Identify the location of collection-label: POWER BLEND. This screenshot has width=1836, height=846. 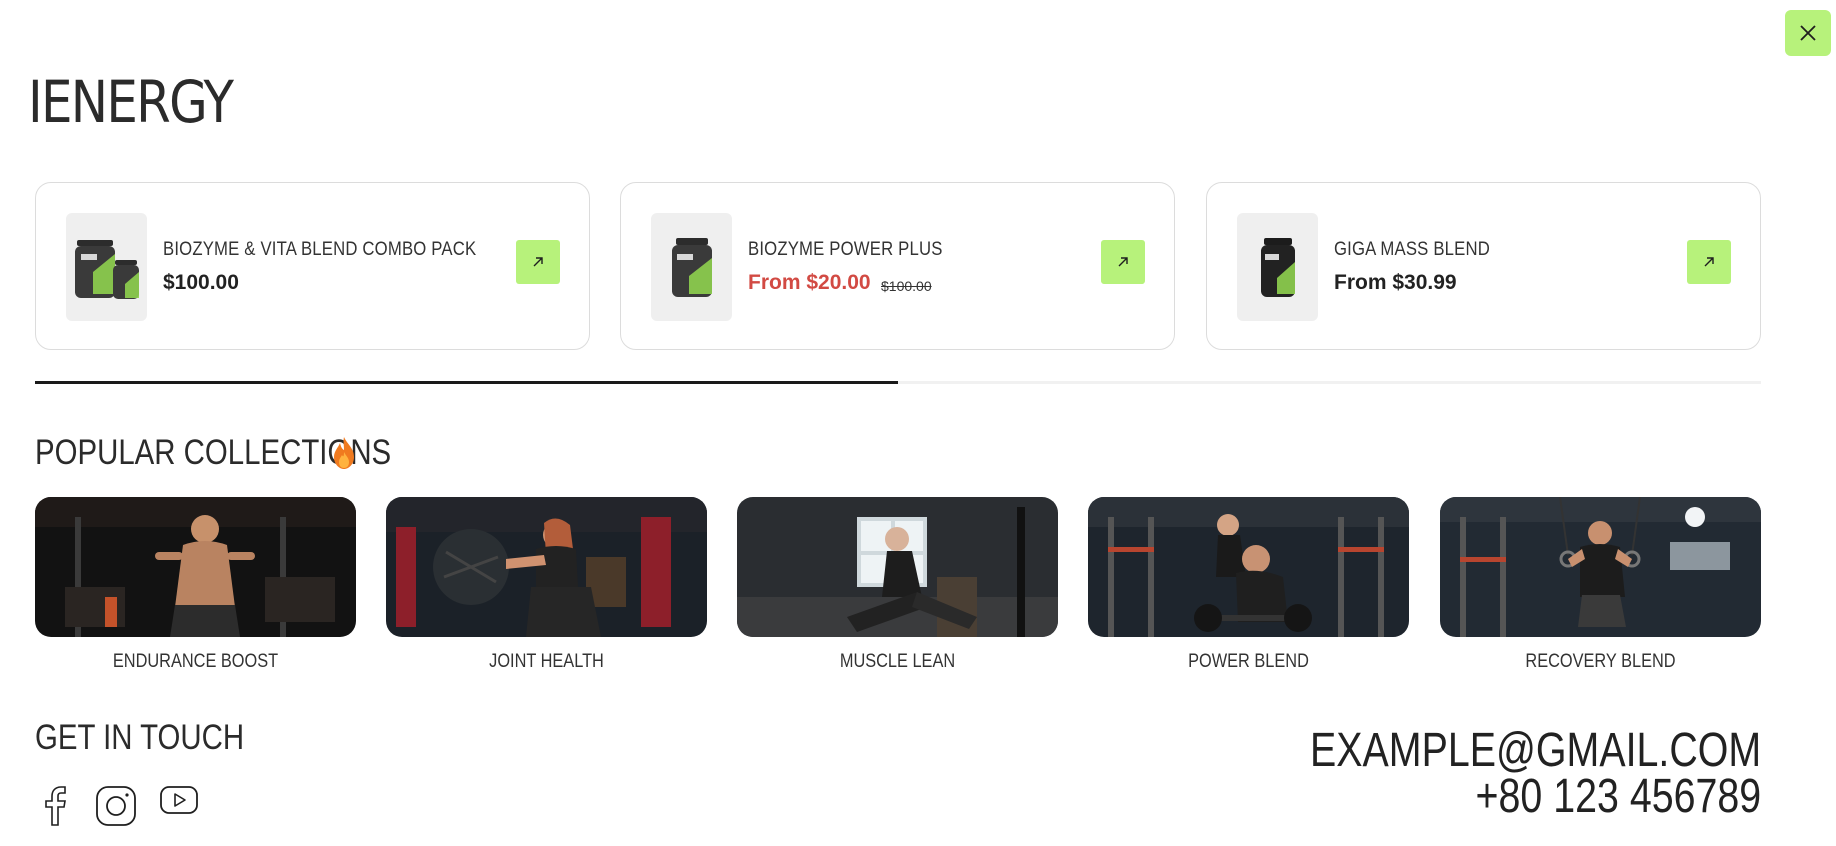
(1248, 662).